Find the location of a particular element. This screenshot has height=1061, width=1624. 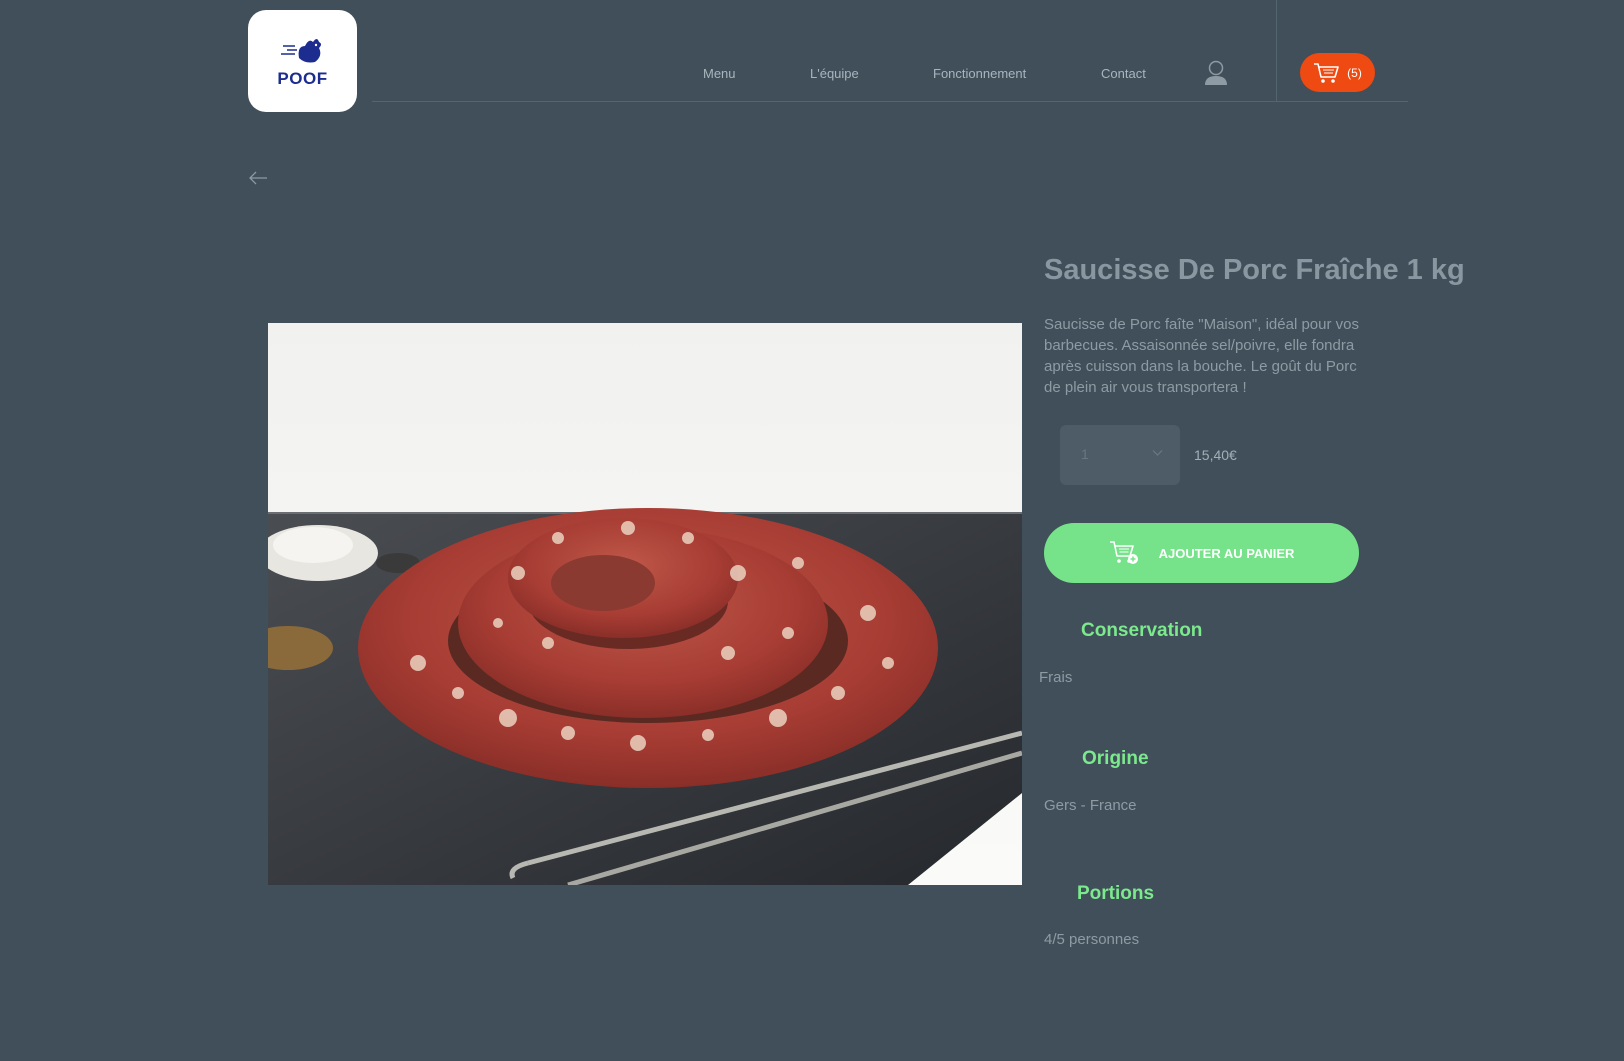

logo-text: POOF is located at coordinates (302, 78).